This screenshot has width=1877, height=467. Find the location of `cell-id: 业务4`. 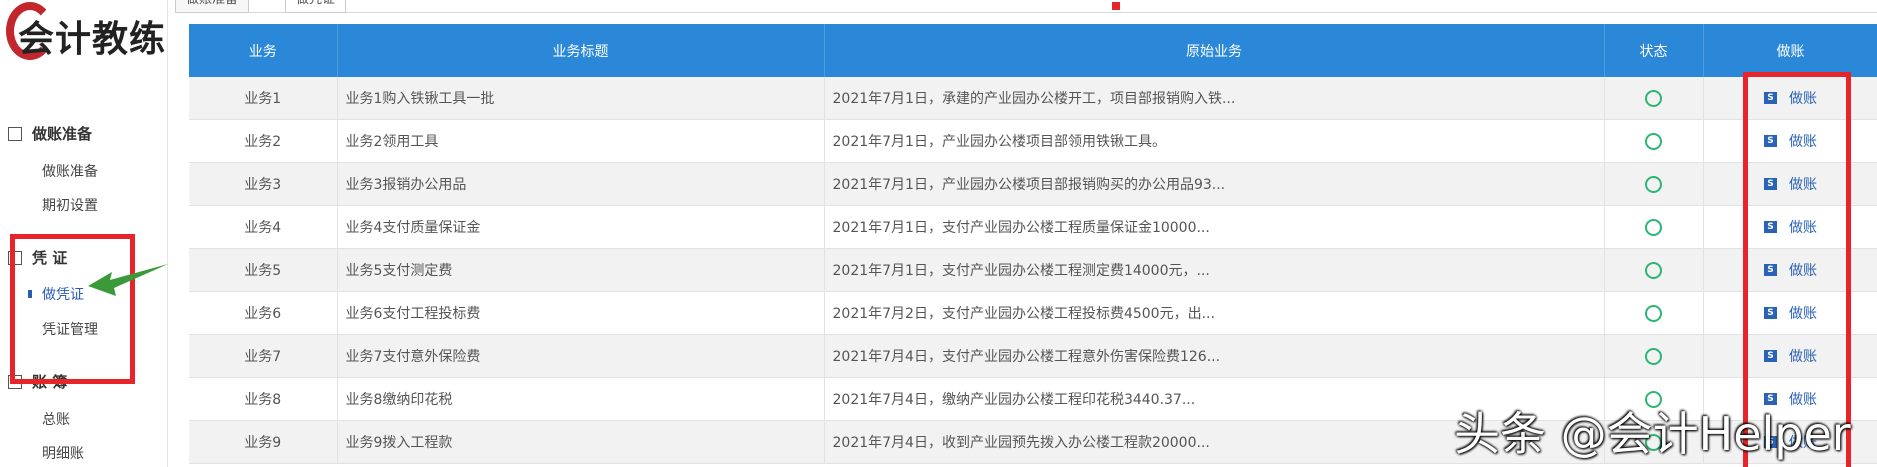

cell-id: 业务4 is located at coordinates (263, 227).